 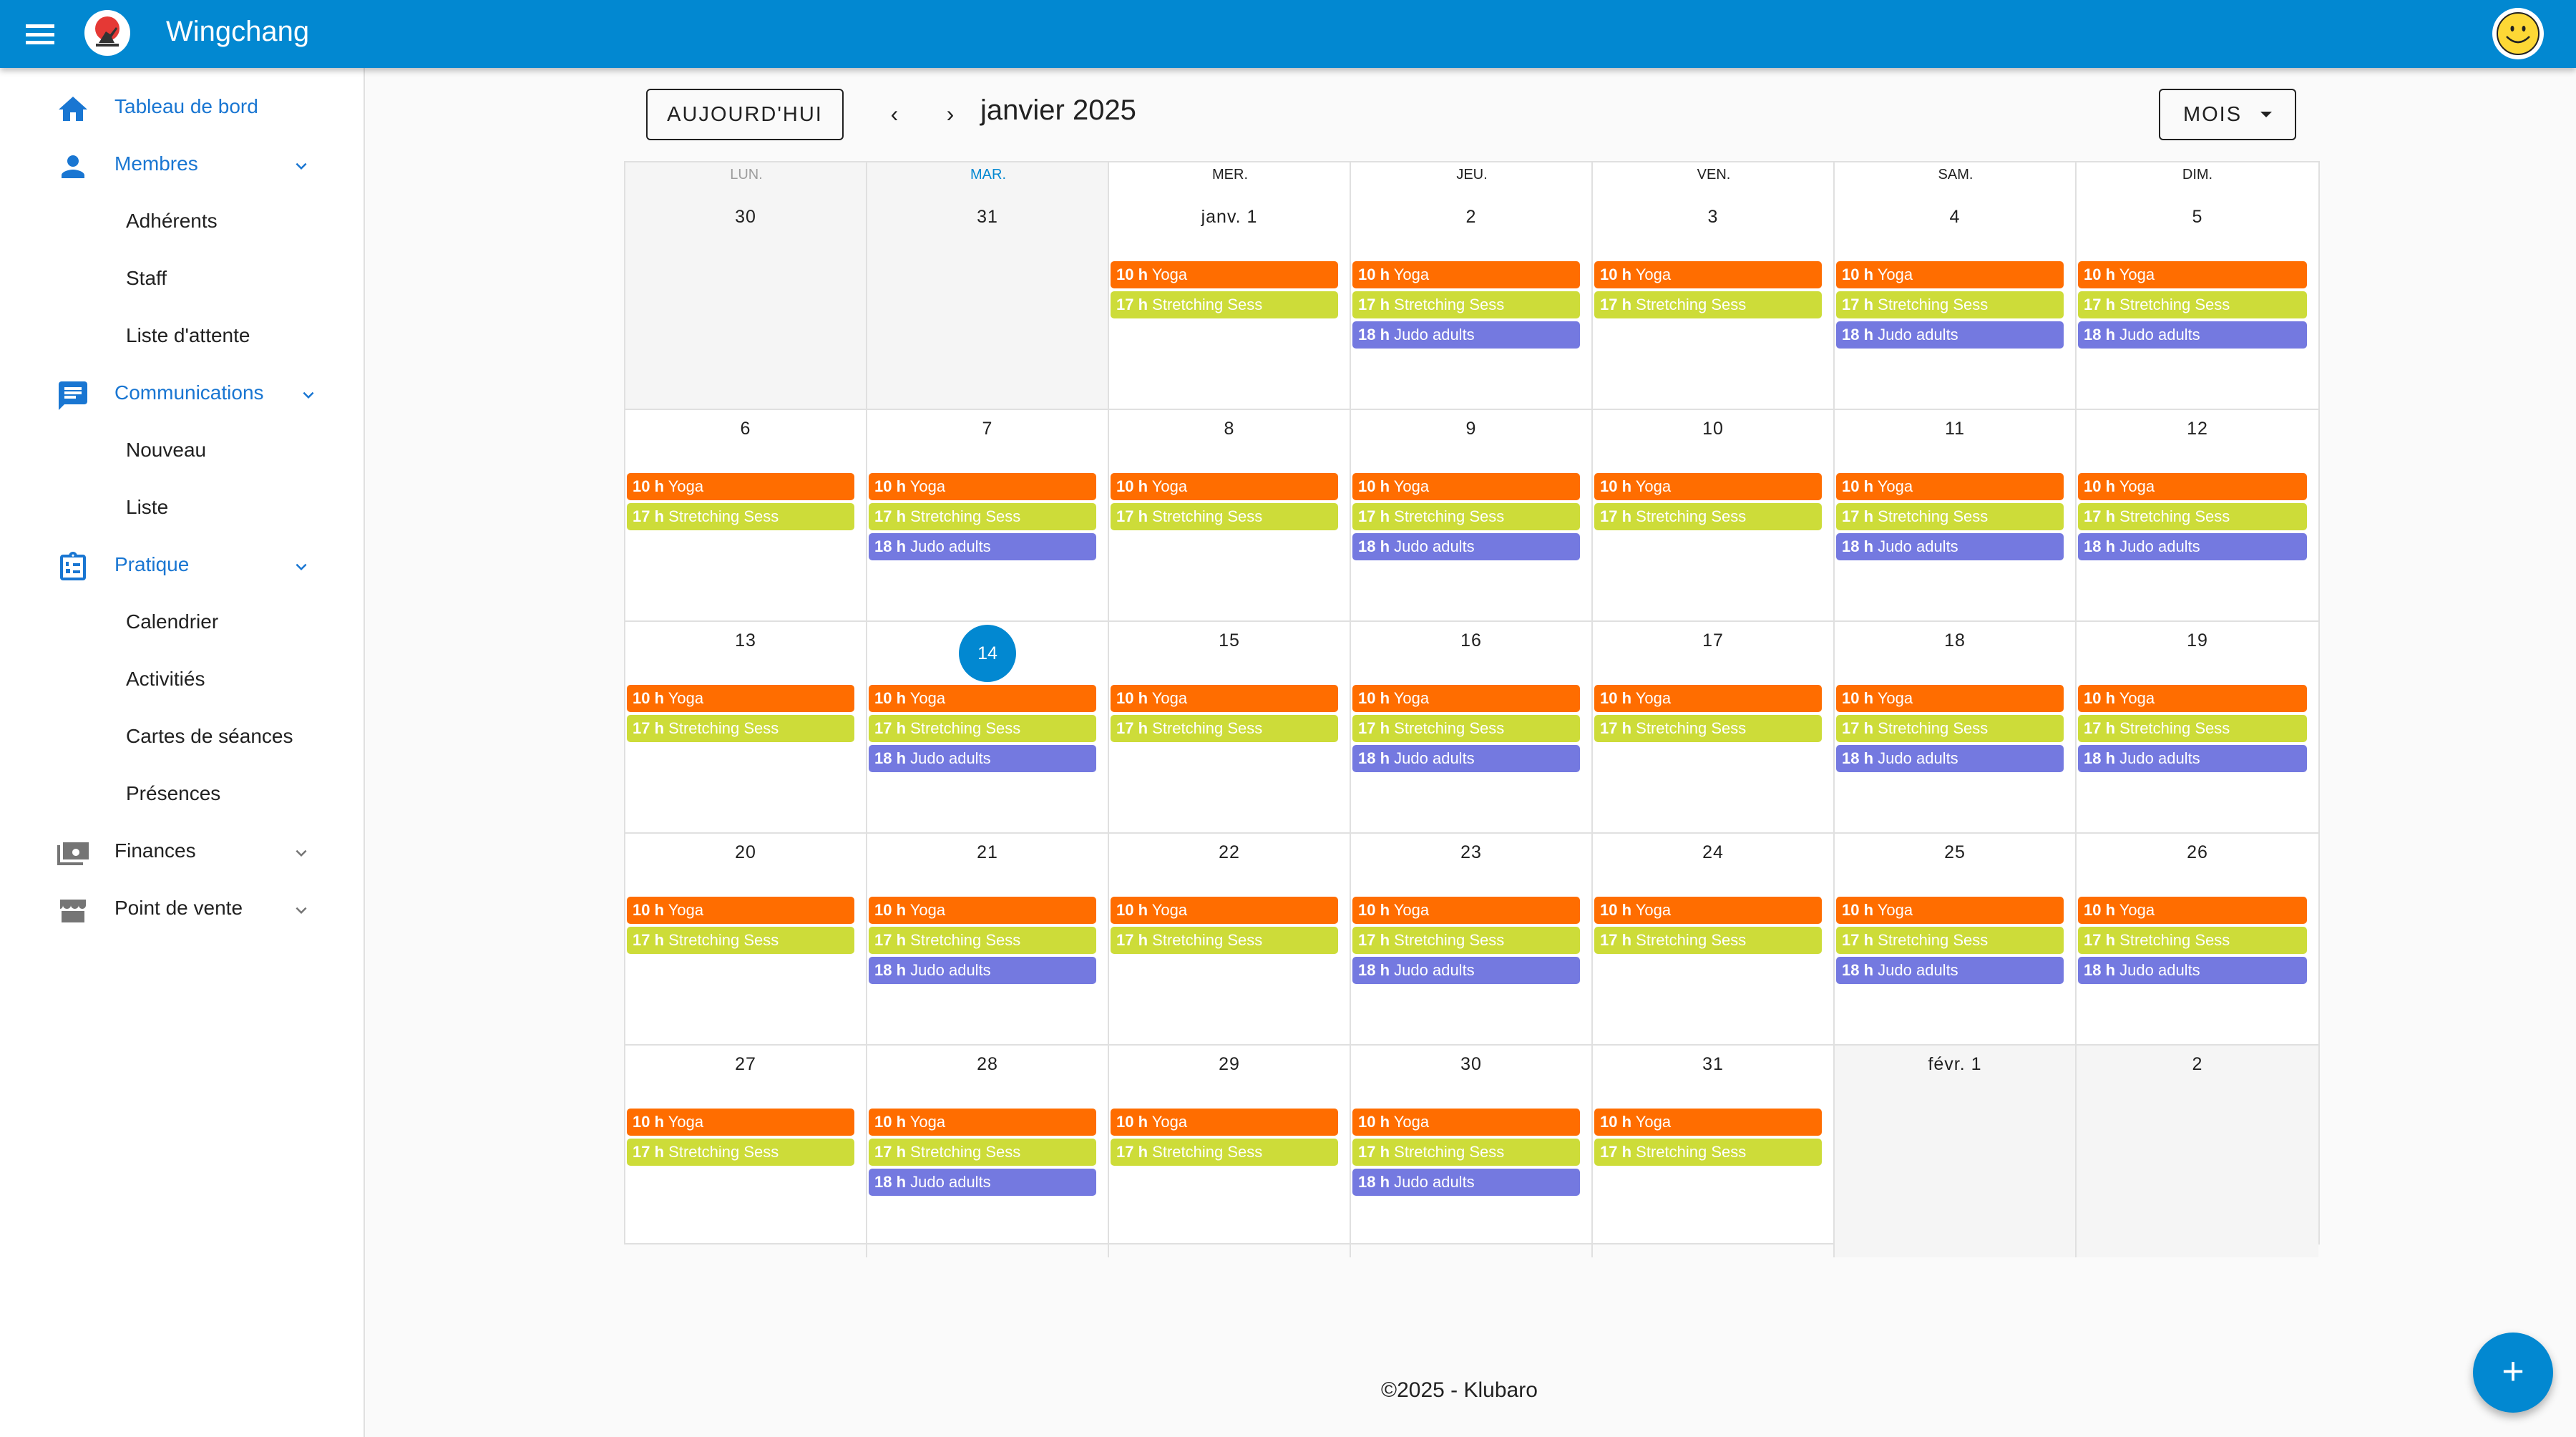 What do you see at coordinates (745, 640) in the screenshot?
I see `day-number: 13` at bounding box center [745, 640].